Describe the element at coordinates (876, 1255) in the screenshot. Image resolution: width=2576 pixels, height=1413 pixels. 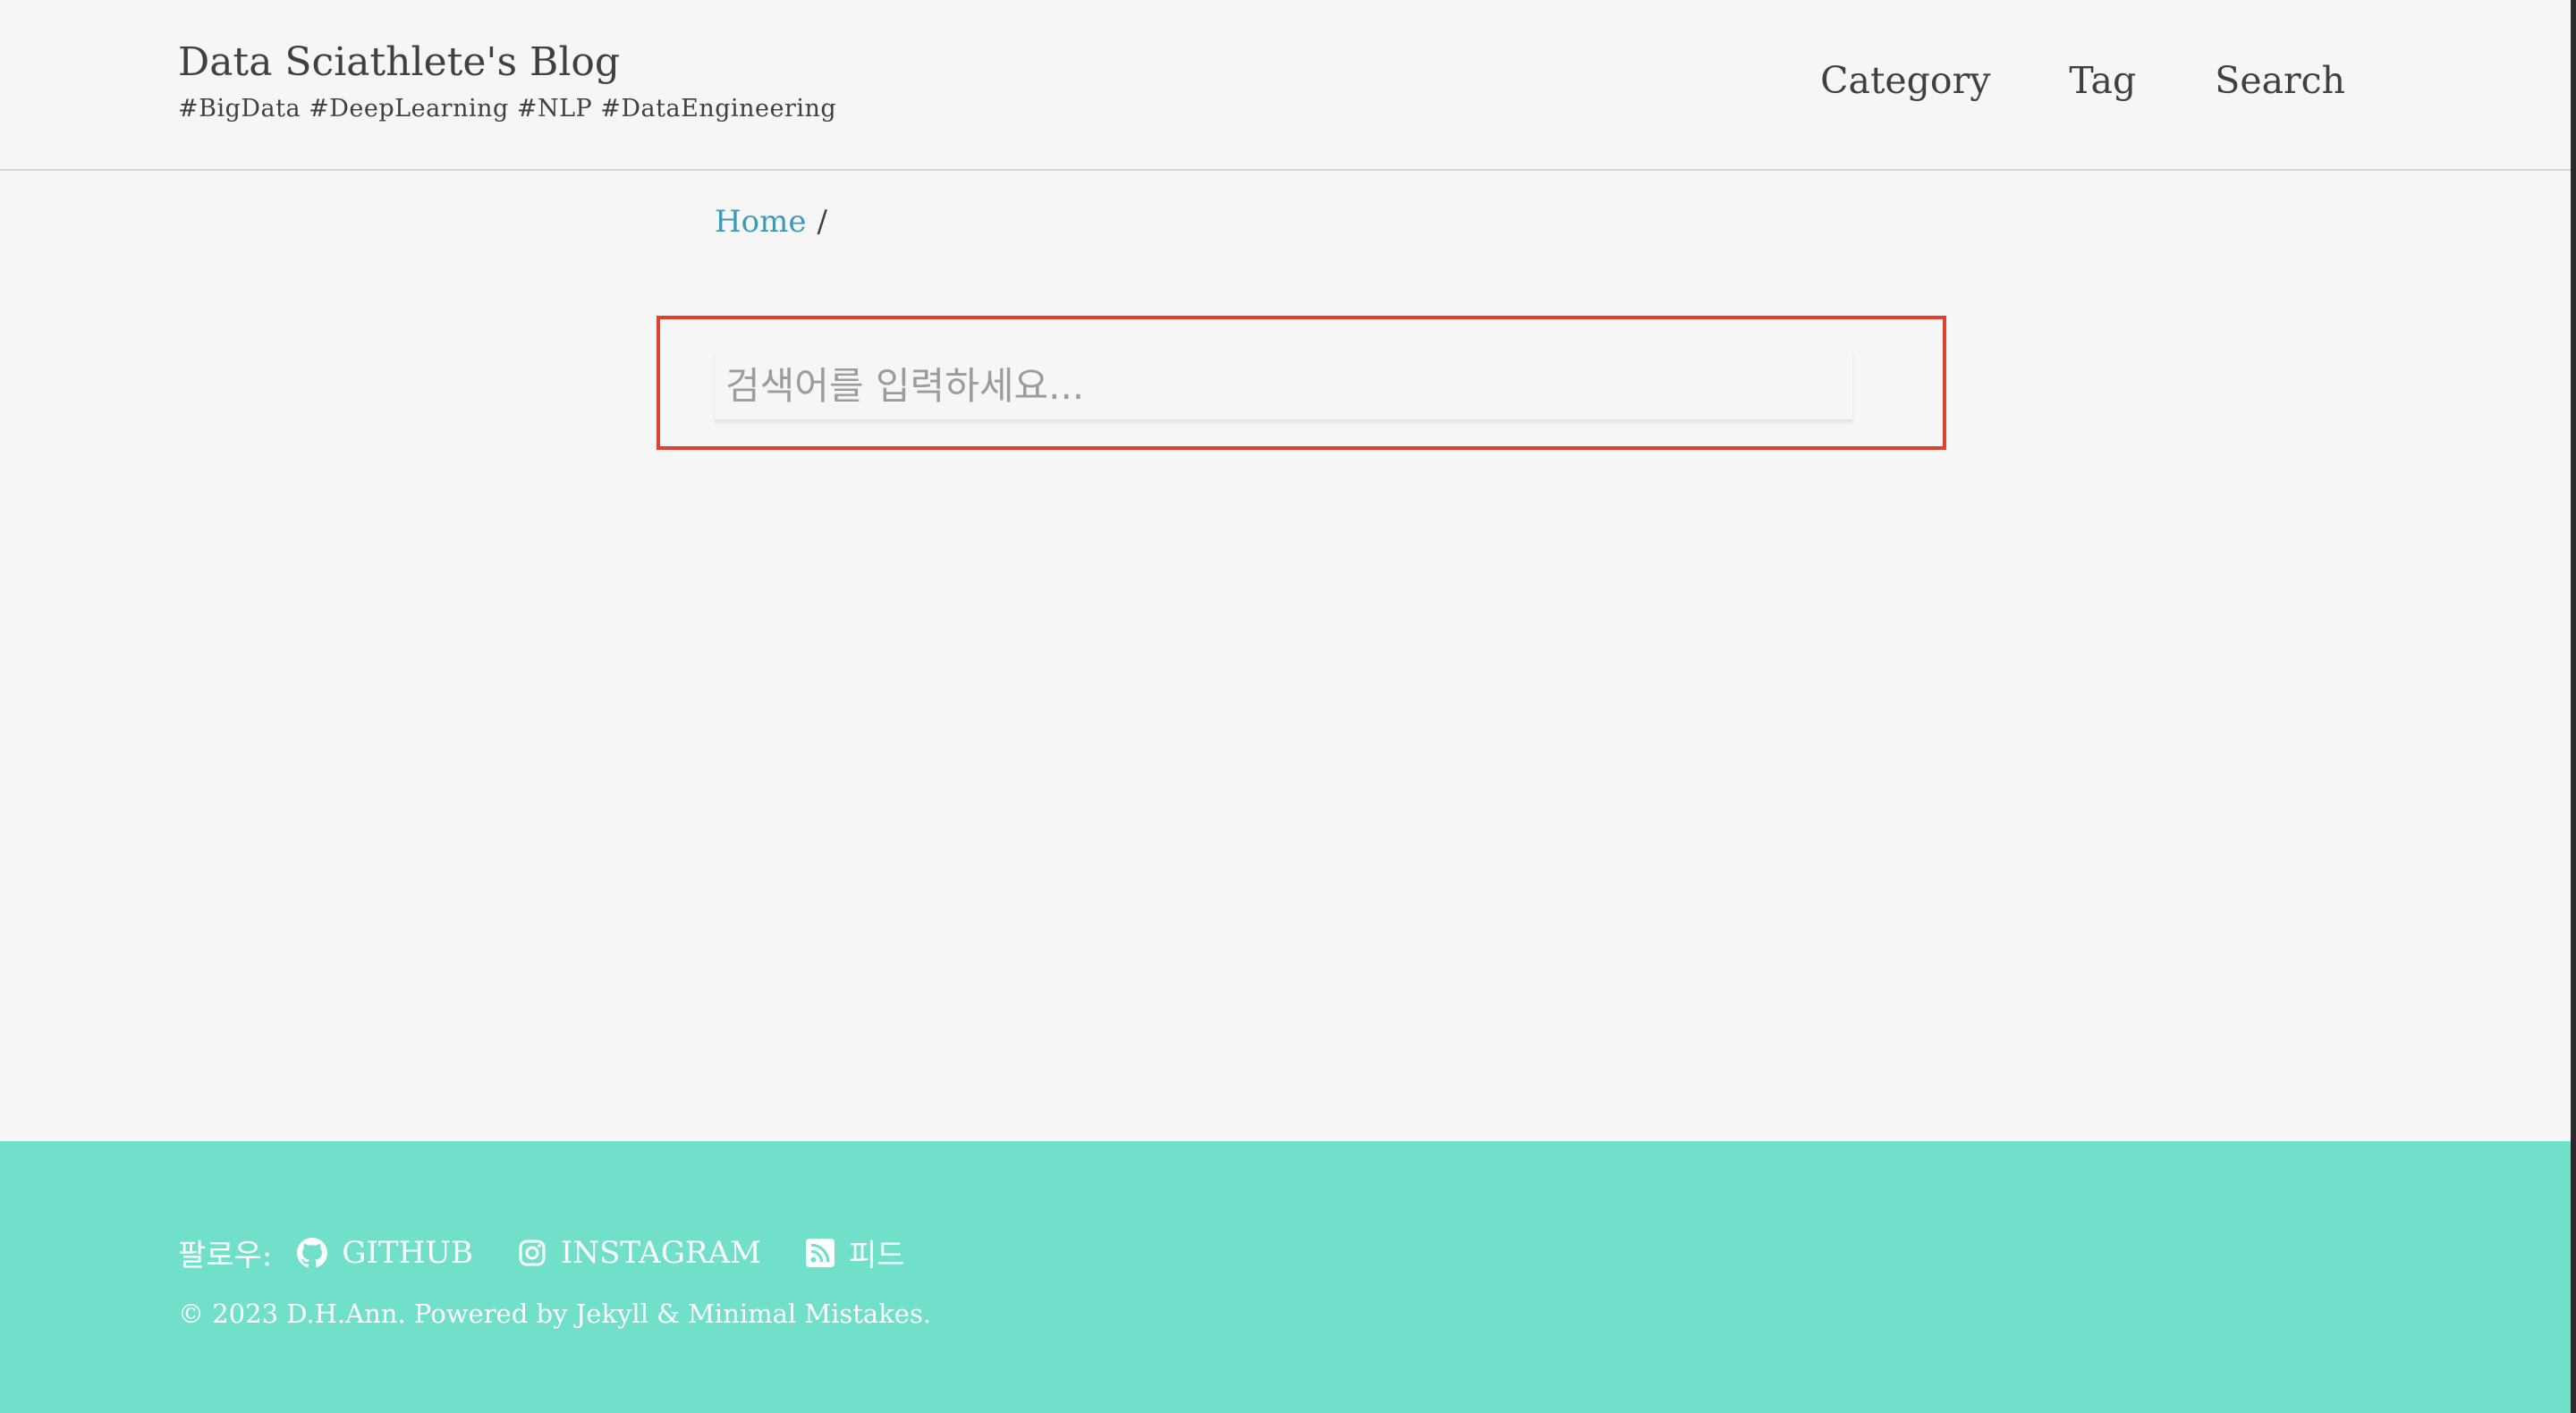
I see `feed-link-label: 피드` at that location.